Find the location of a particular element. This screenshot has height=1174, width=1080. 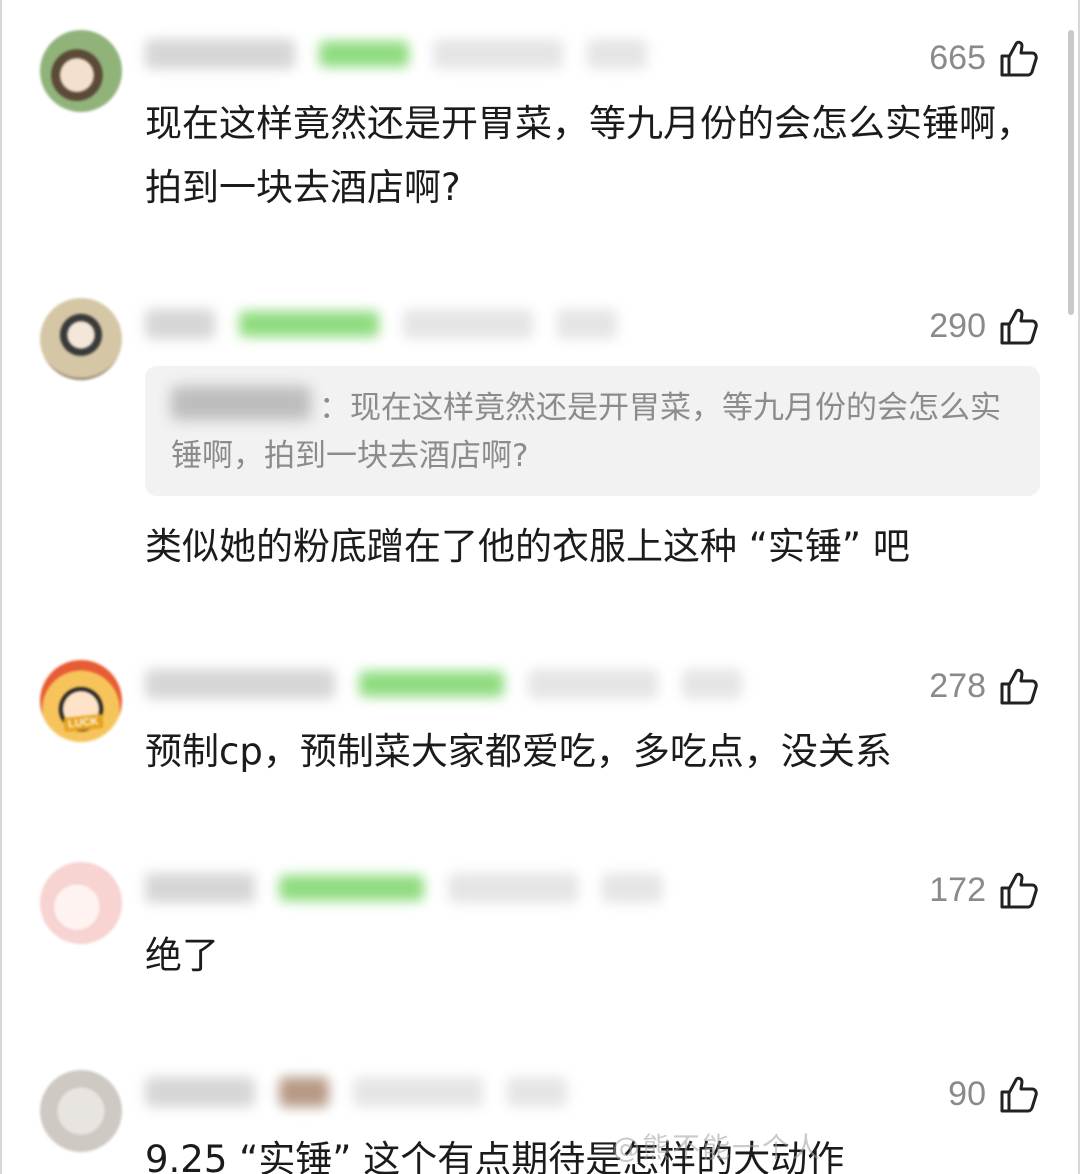

like-button: 665 is located at coordinates (984, 58).